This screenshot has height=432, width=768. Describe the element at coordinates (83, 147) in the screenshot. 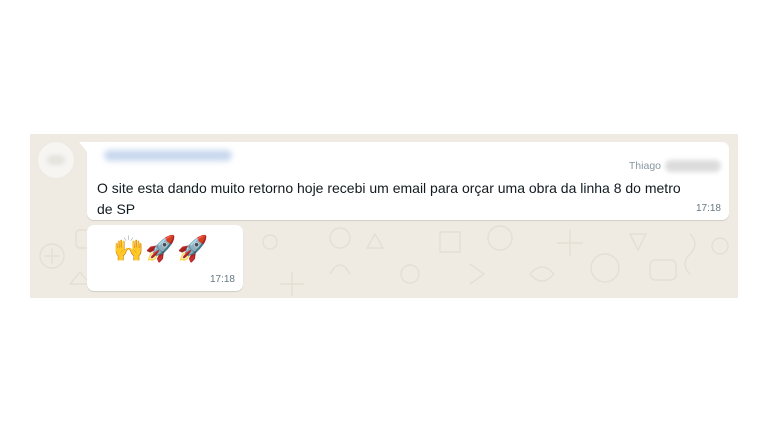

I see `bubble-tail` at that location.